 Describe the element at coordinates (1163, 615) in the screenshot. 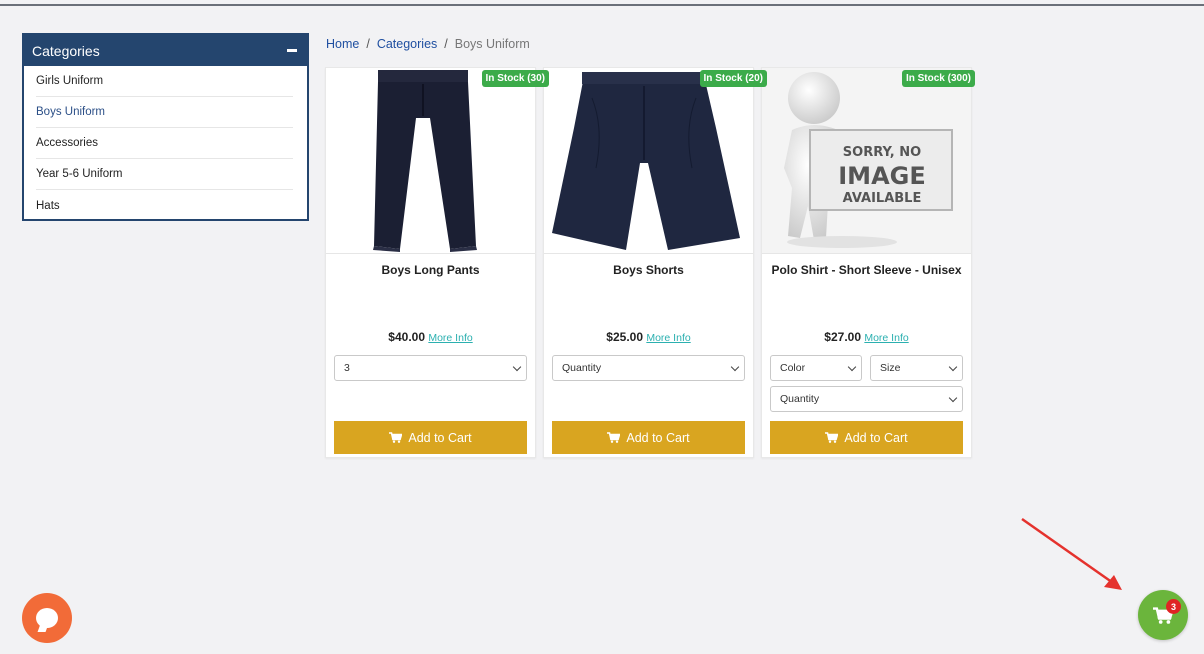

I see `floating-cart-button: 3` at that location.